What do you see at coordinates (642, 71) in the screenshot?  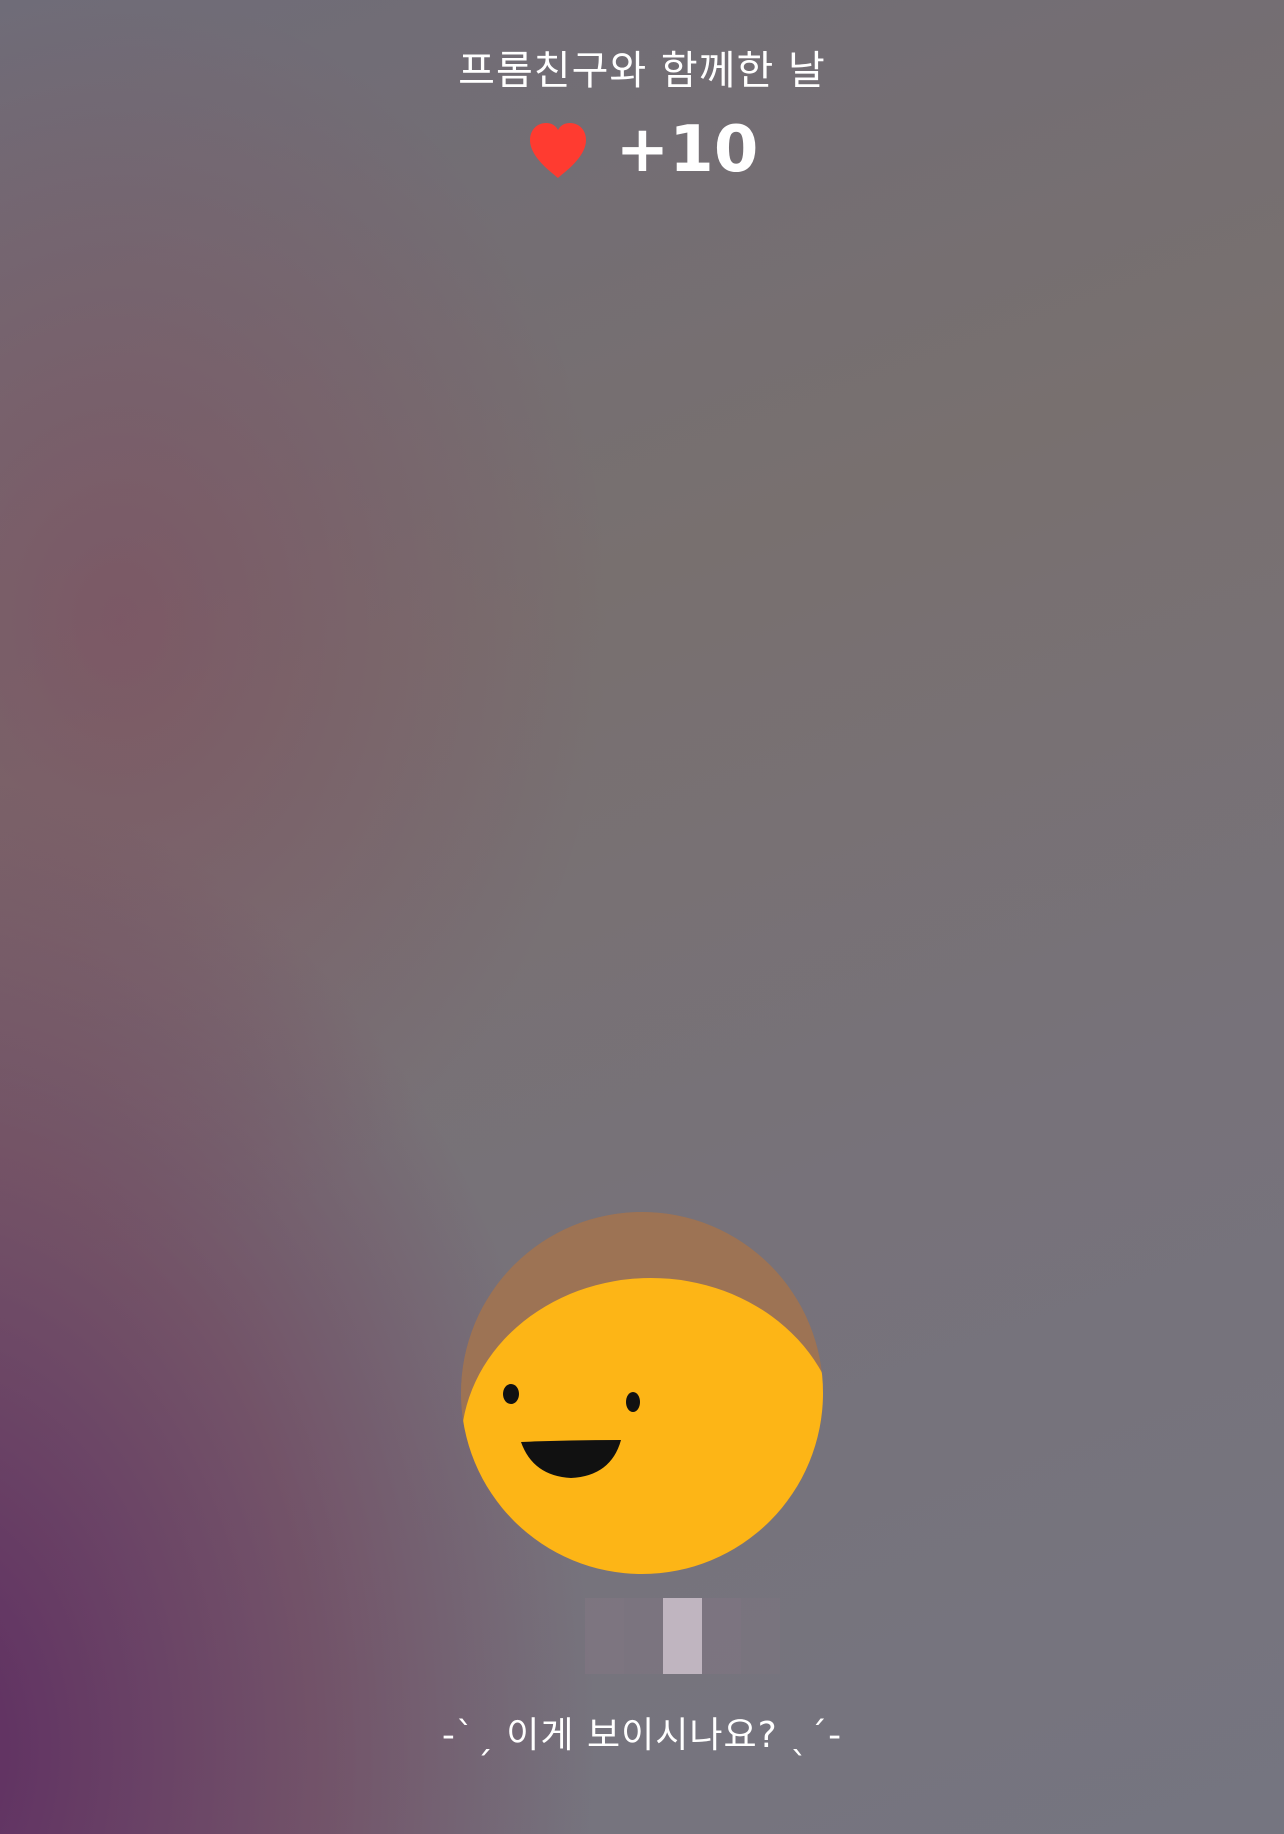 I see `page-title: 프롬친구와 함께한 날` at bounding box center [642, 71].